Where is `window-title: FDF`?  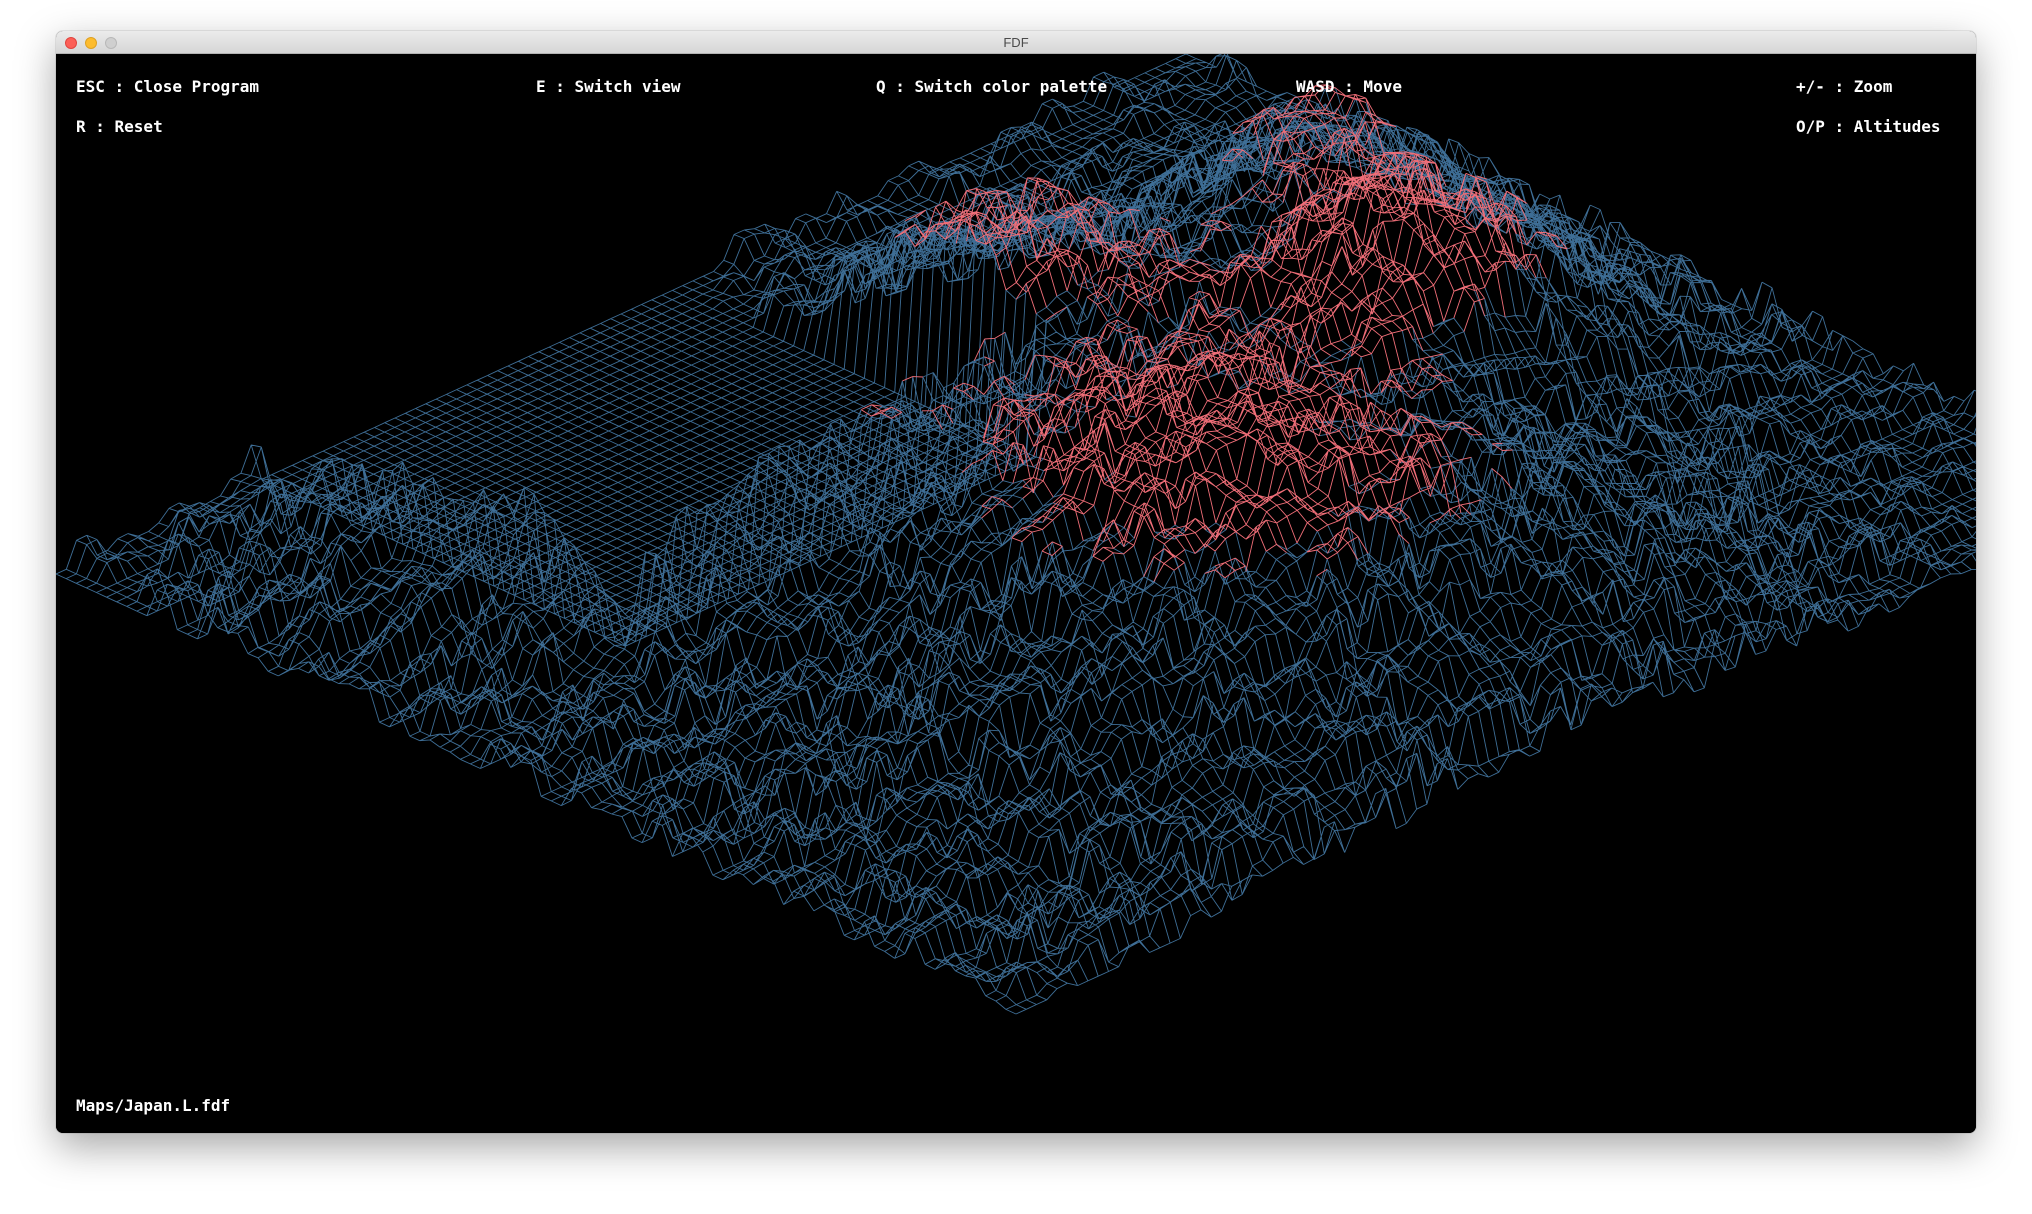
window-title: FDF is located at coordinates (1016, 42).